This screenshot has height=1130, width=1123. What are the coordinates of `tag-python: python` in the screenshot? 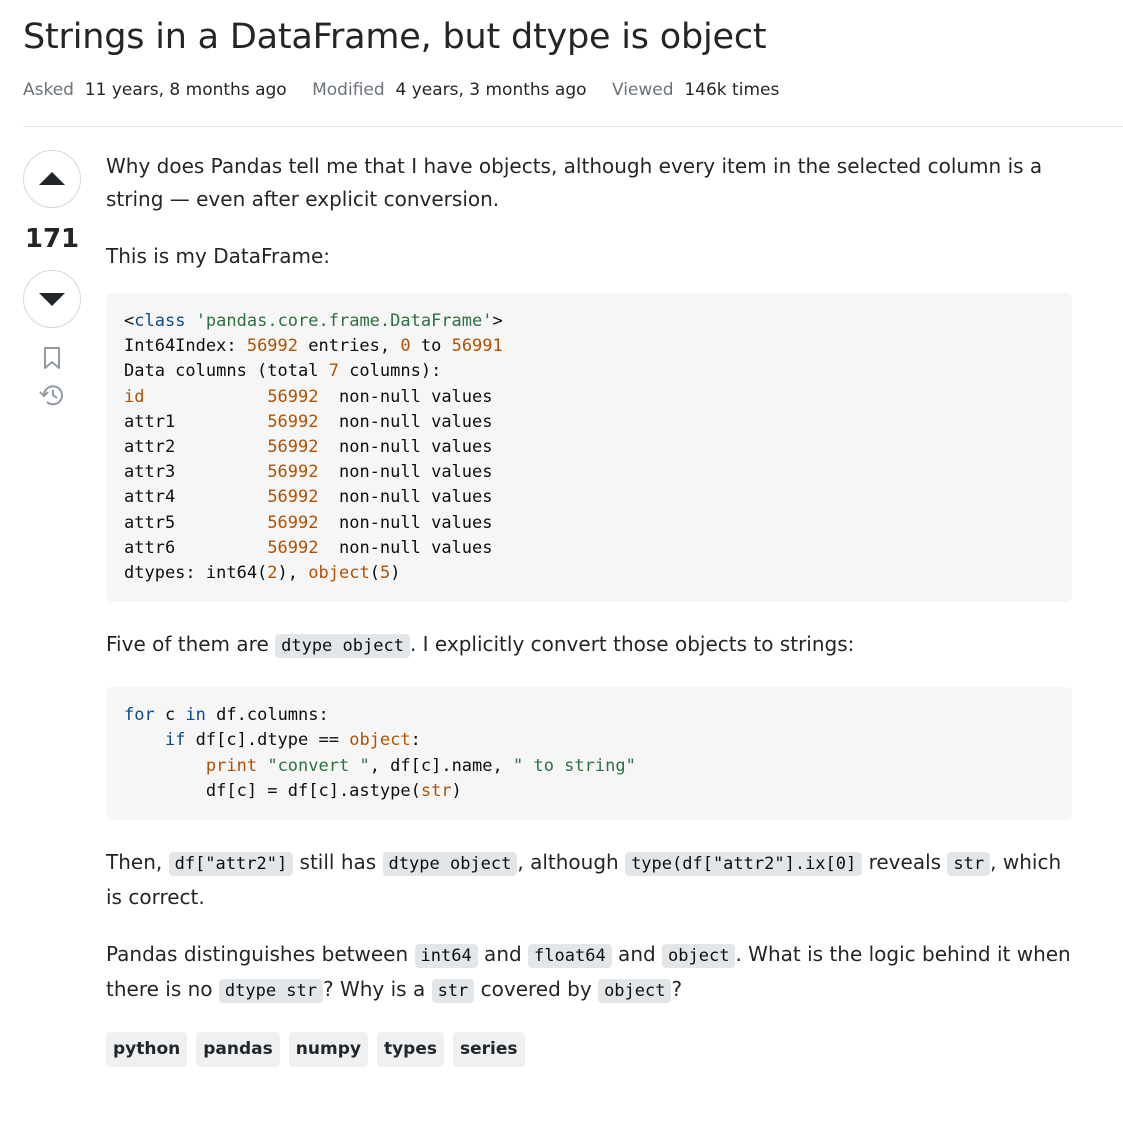 It's located at (147, 1050).